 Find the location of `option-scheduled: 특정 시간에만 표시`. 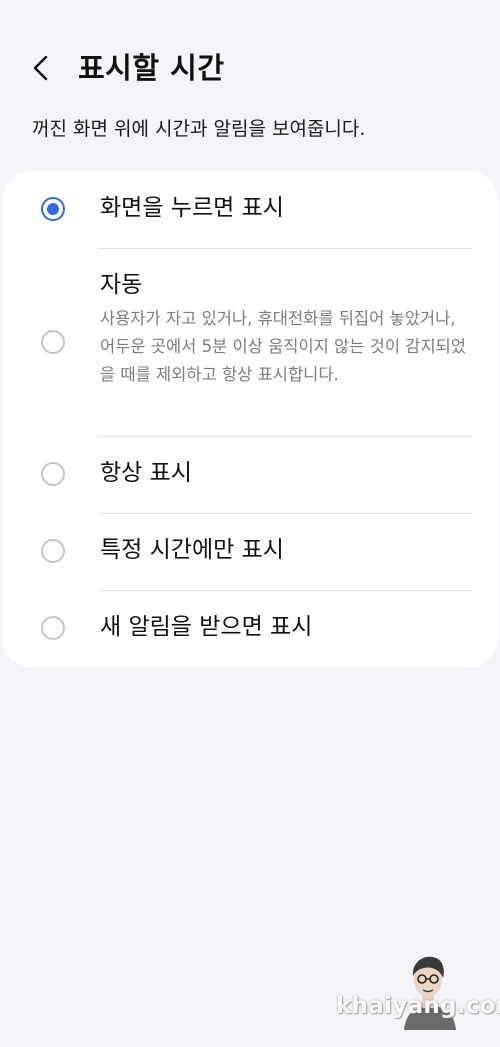

option-scheduled: 특정 시간에만 표시 is located at coordinates (250, 552).